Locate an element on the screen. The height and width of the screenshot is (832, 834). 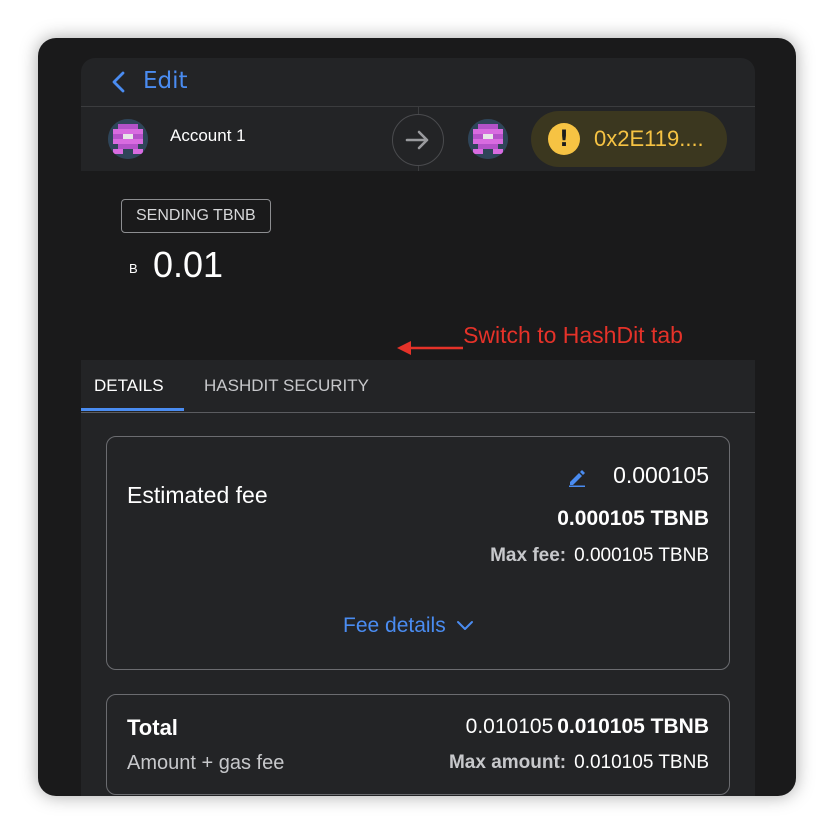
tab-bar: DETAILS HASHDIT SECURITY is located at coordinates (418, 386).